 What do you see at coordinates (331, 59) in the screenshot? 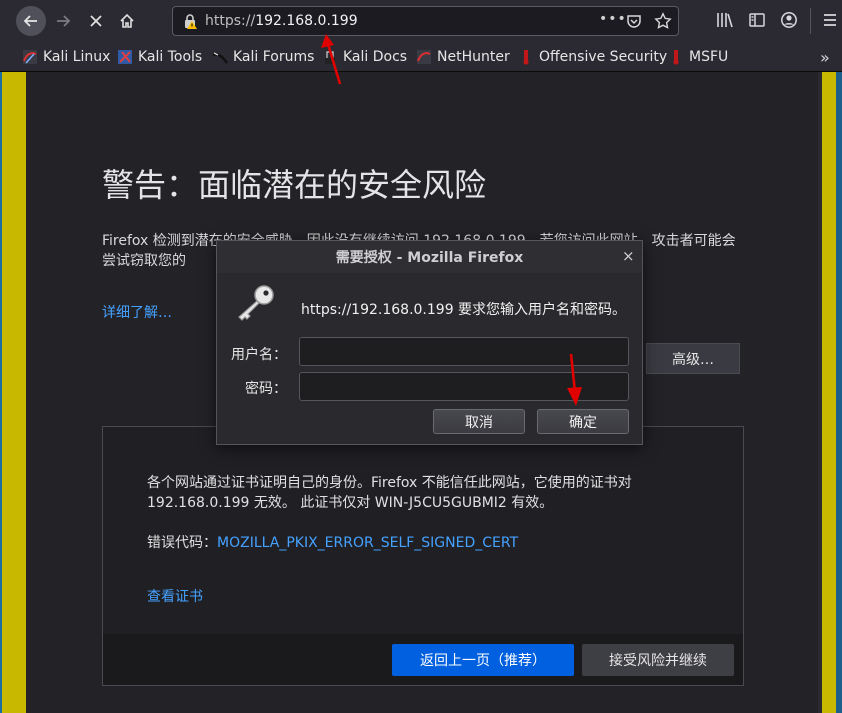
I see `annotation-arrow-url` at bounding box center [331, 59].